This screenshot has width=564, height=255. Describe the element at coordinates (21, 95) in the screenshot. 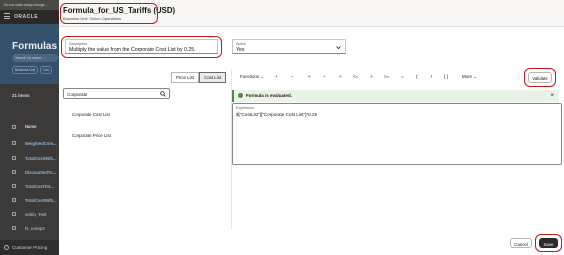

I see `item-count: 21 items` at that location.